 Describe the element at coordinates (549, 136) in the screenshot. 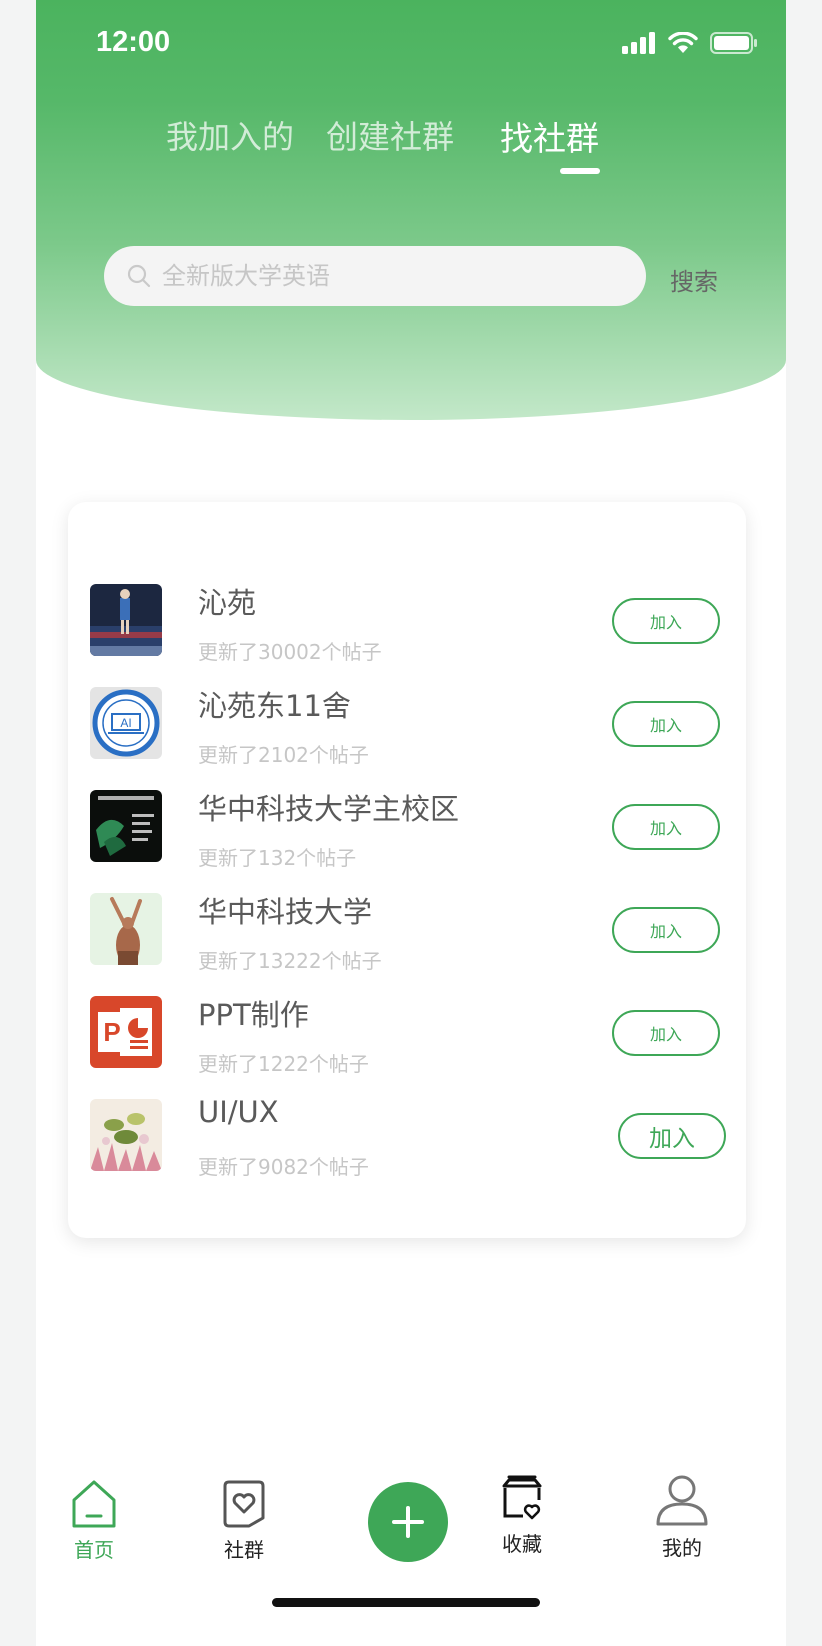

I see `tab-find-community: 找社群` at that location.